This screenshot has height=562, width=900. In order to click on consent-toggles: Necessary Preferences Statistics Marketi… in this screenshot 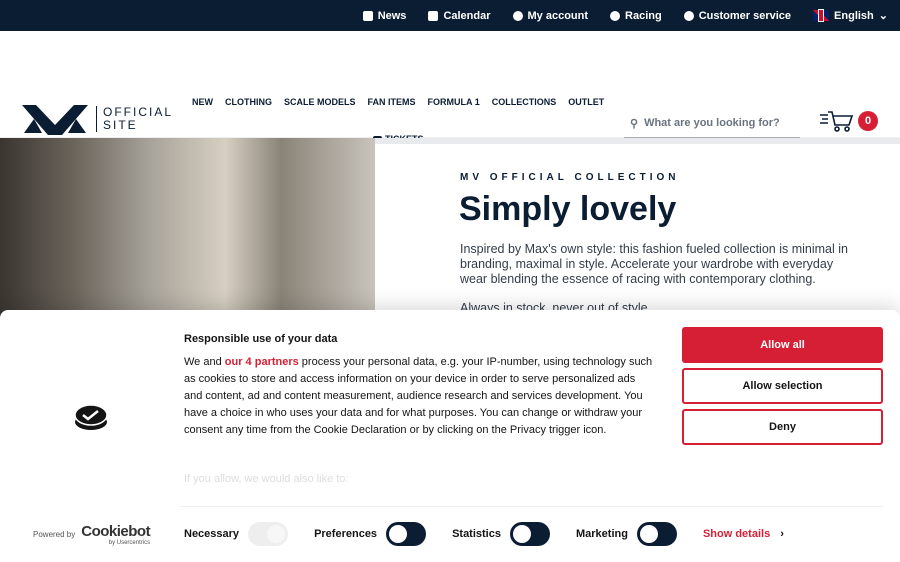, I will do `click(484, 534)`.